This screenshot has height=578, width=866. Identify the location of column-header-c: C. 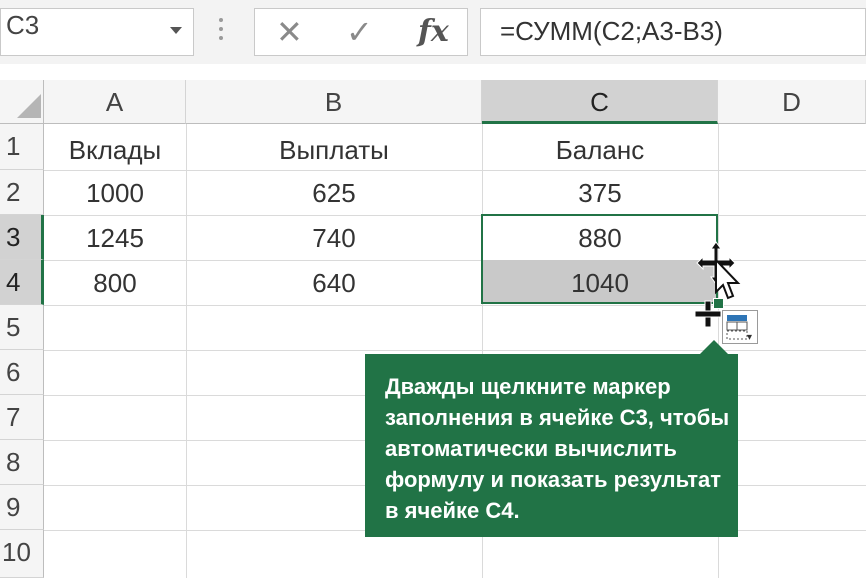
(600, 102).